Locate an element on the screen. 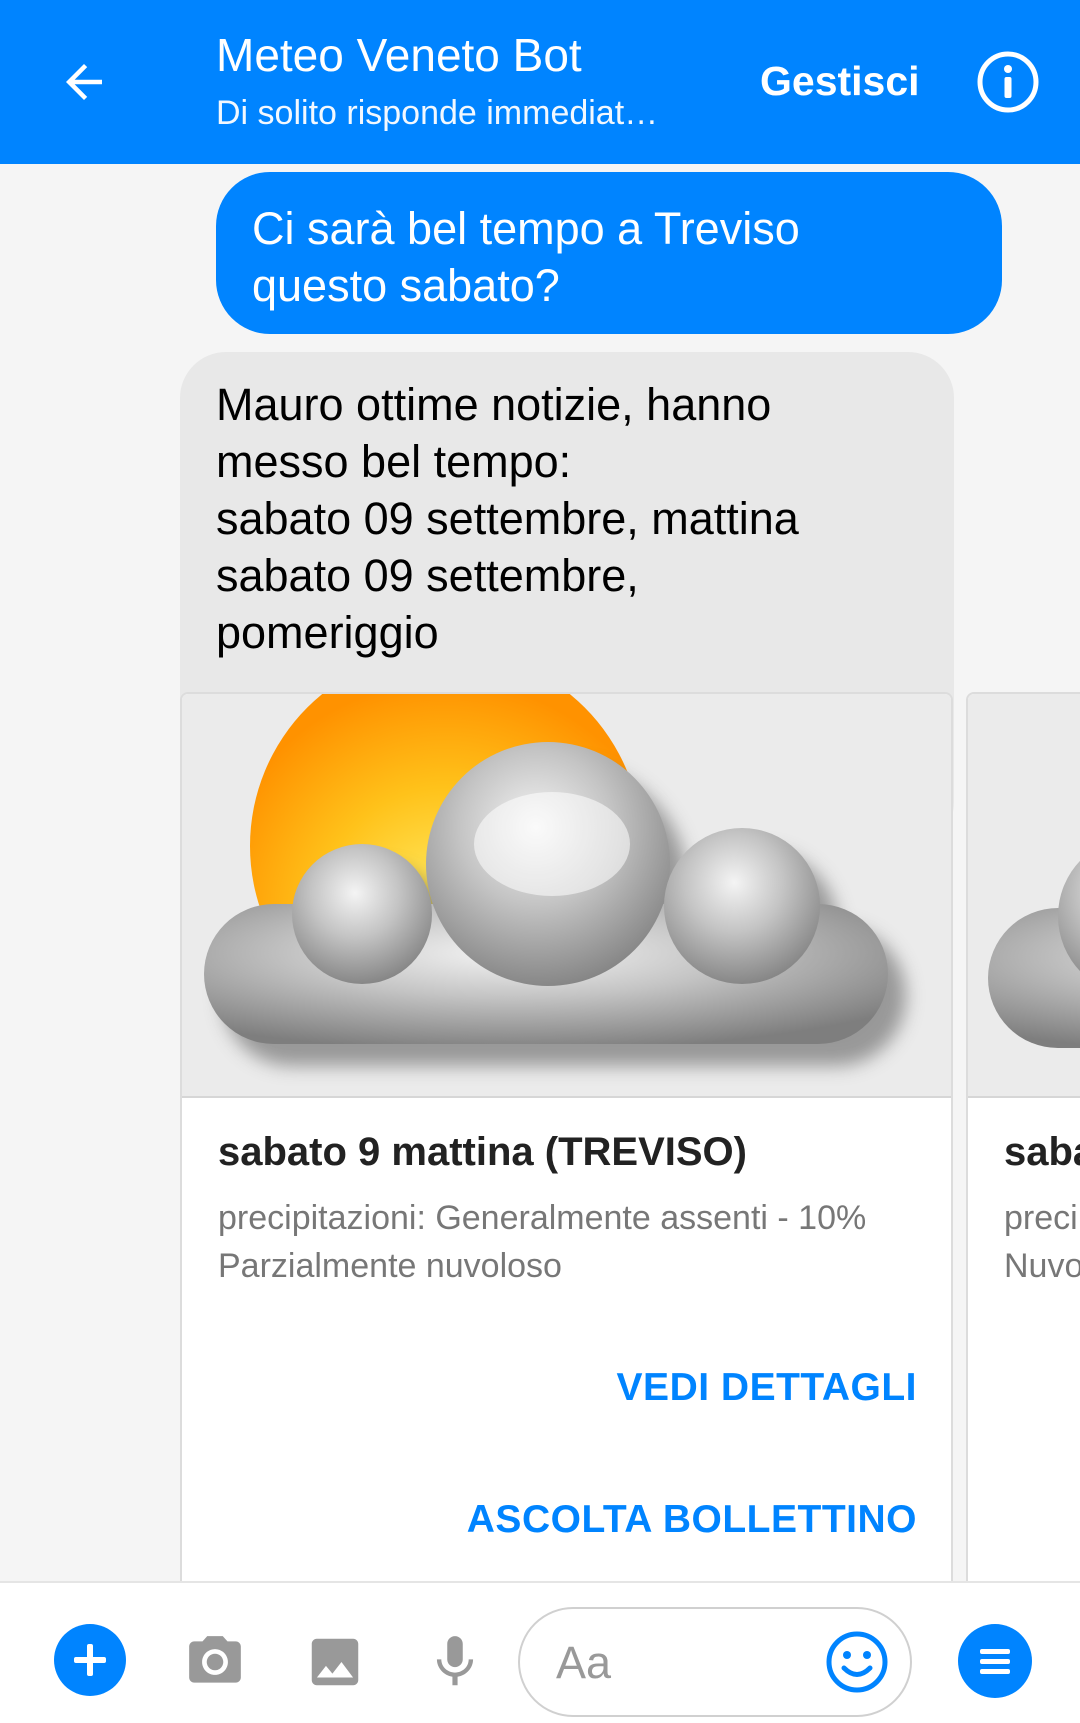  bot-message-line: sabato 09 settembre, is located at coordinates (427, 575).